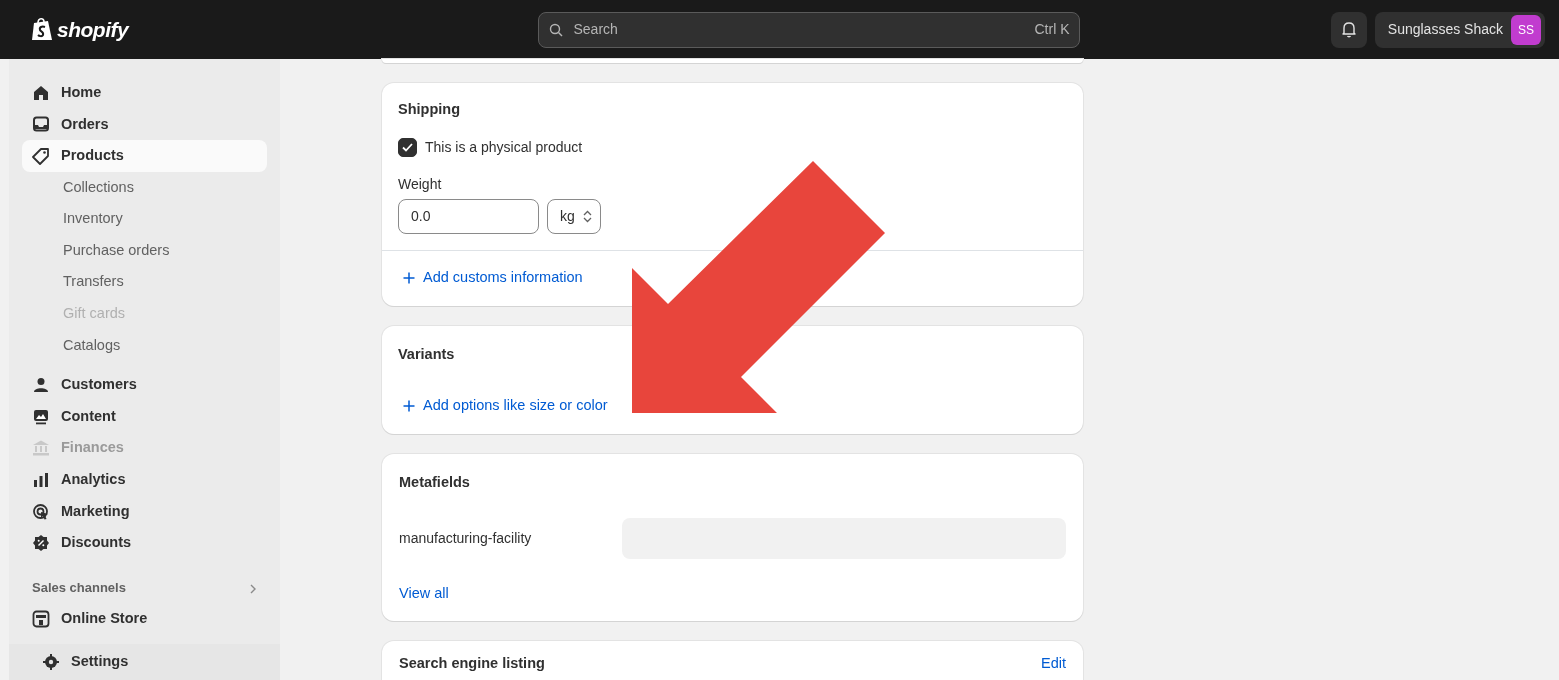  Describe the element at coordinates (429, 109) in the screenshot. I see `card-title: Shipping` at that location.